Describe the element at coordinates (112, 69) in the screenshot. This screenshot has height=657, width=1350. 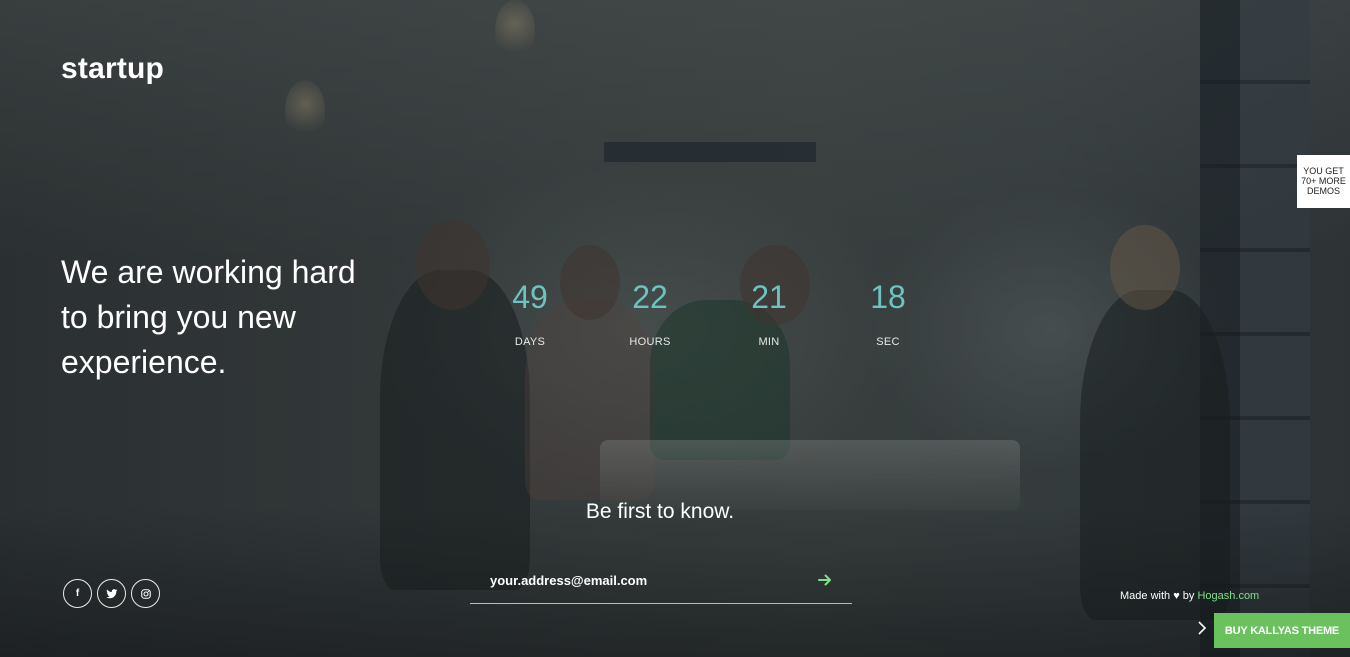
I see `site-logo: startup` at that location.